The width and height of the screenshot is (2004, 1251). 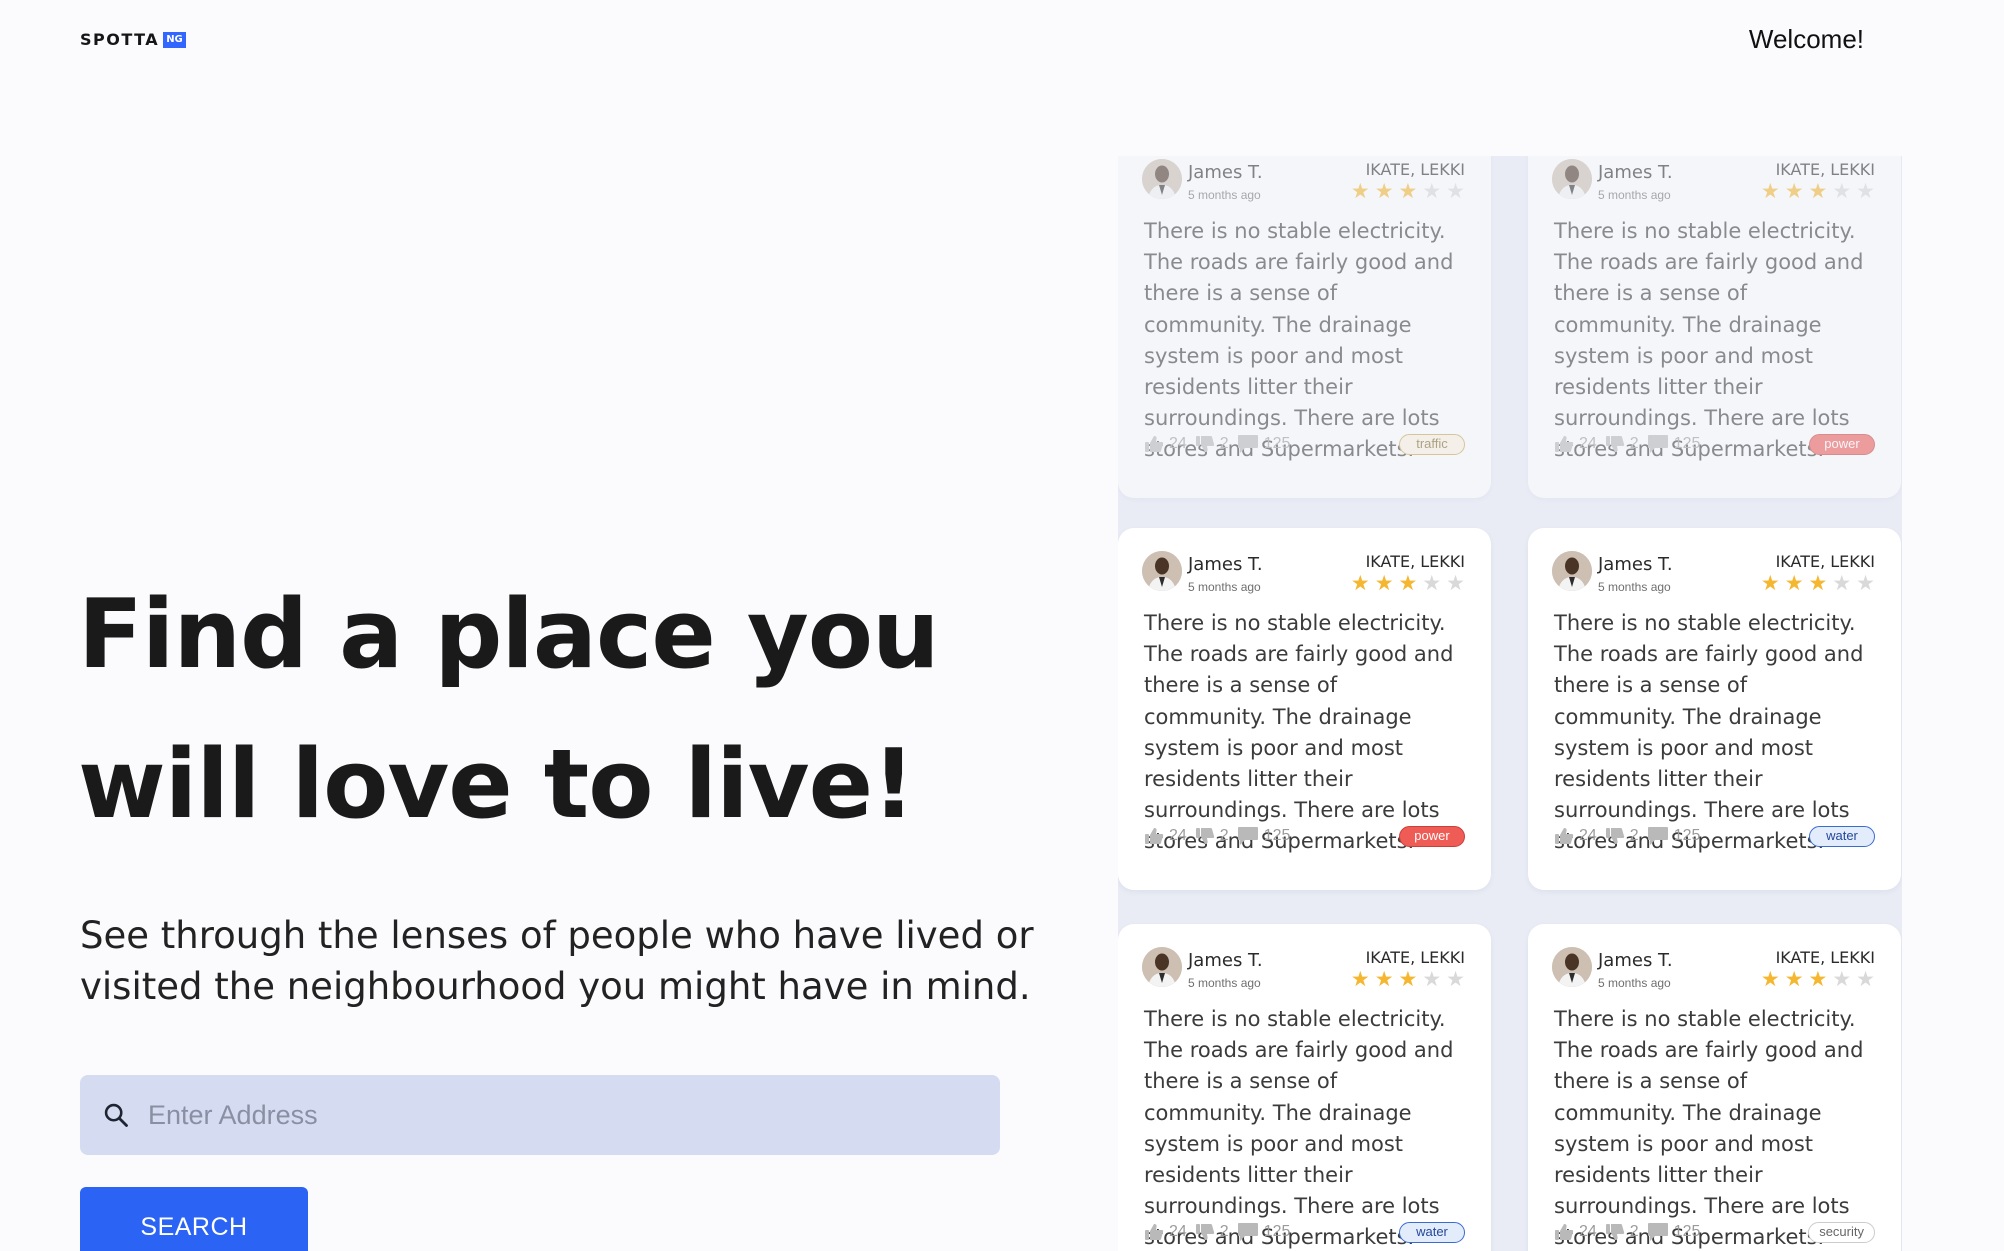 I want to click on category-tag: traffic, so click(x=1432, y=444).